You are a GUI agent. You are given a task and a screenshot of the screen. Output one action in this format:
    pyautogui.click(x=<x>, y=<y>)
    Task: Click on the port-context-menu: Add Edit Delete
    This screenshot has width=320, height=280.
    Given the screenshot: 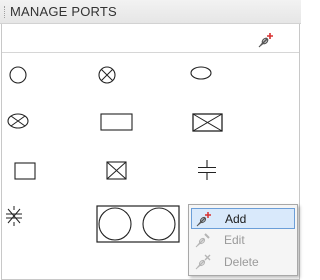 What is the action you would take?
    pyautogui.click(x=243, y=240)
    